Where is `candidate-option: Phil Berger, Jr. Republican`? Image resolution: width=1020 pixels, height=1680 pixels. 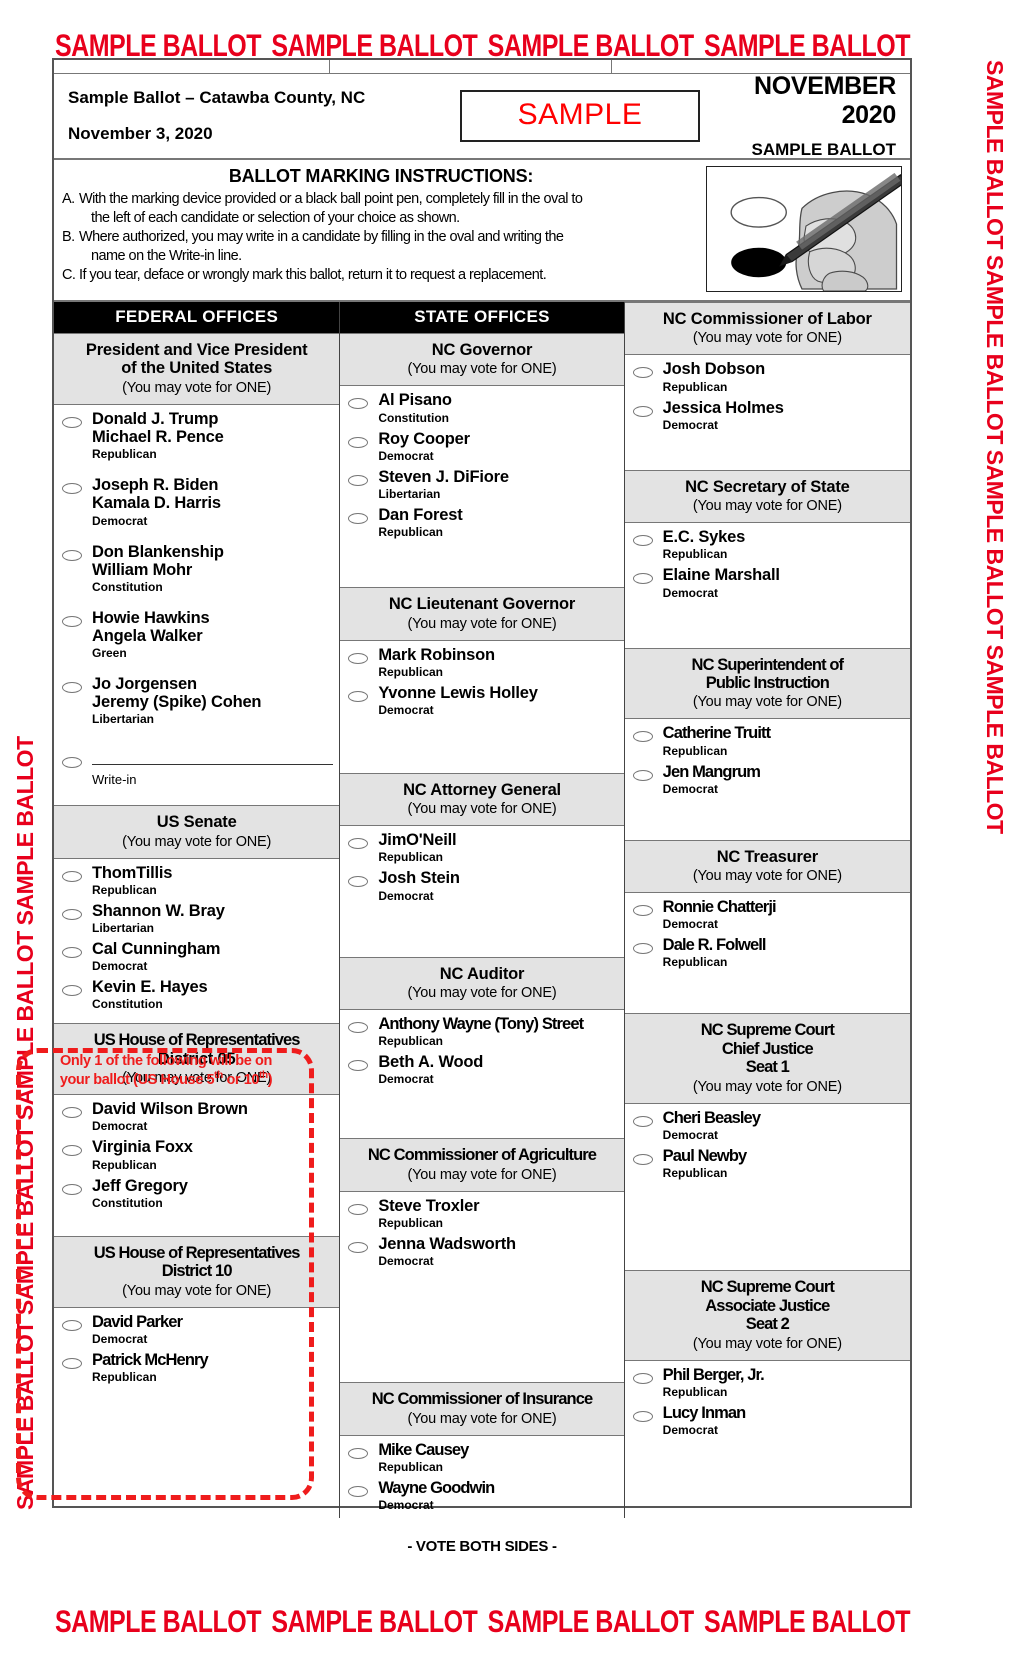
candidate-option: Phil Berger, Jr. Republican is located at coordinates (767, 1384).